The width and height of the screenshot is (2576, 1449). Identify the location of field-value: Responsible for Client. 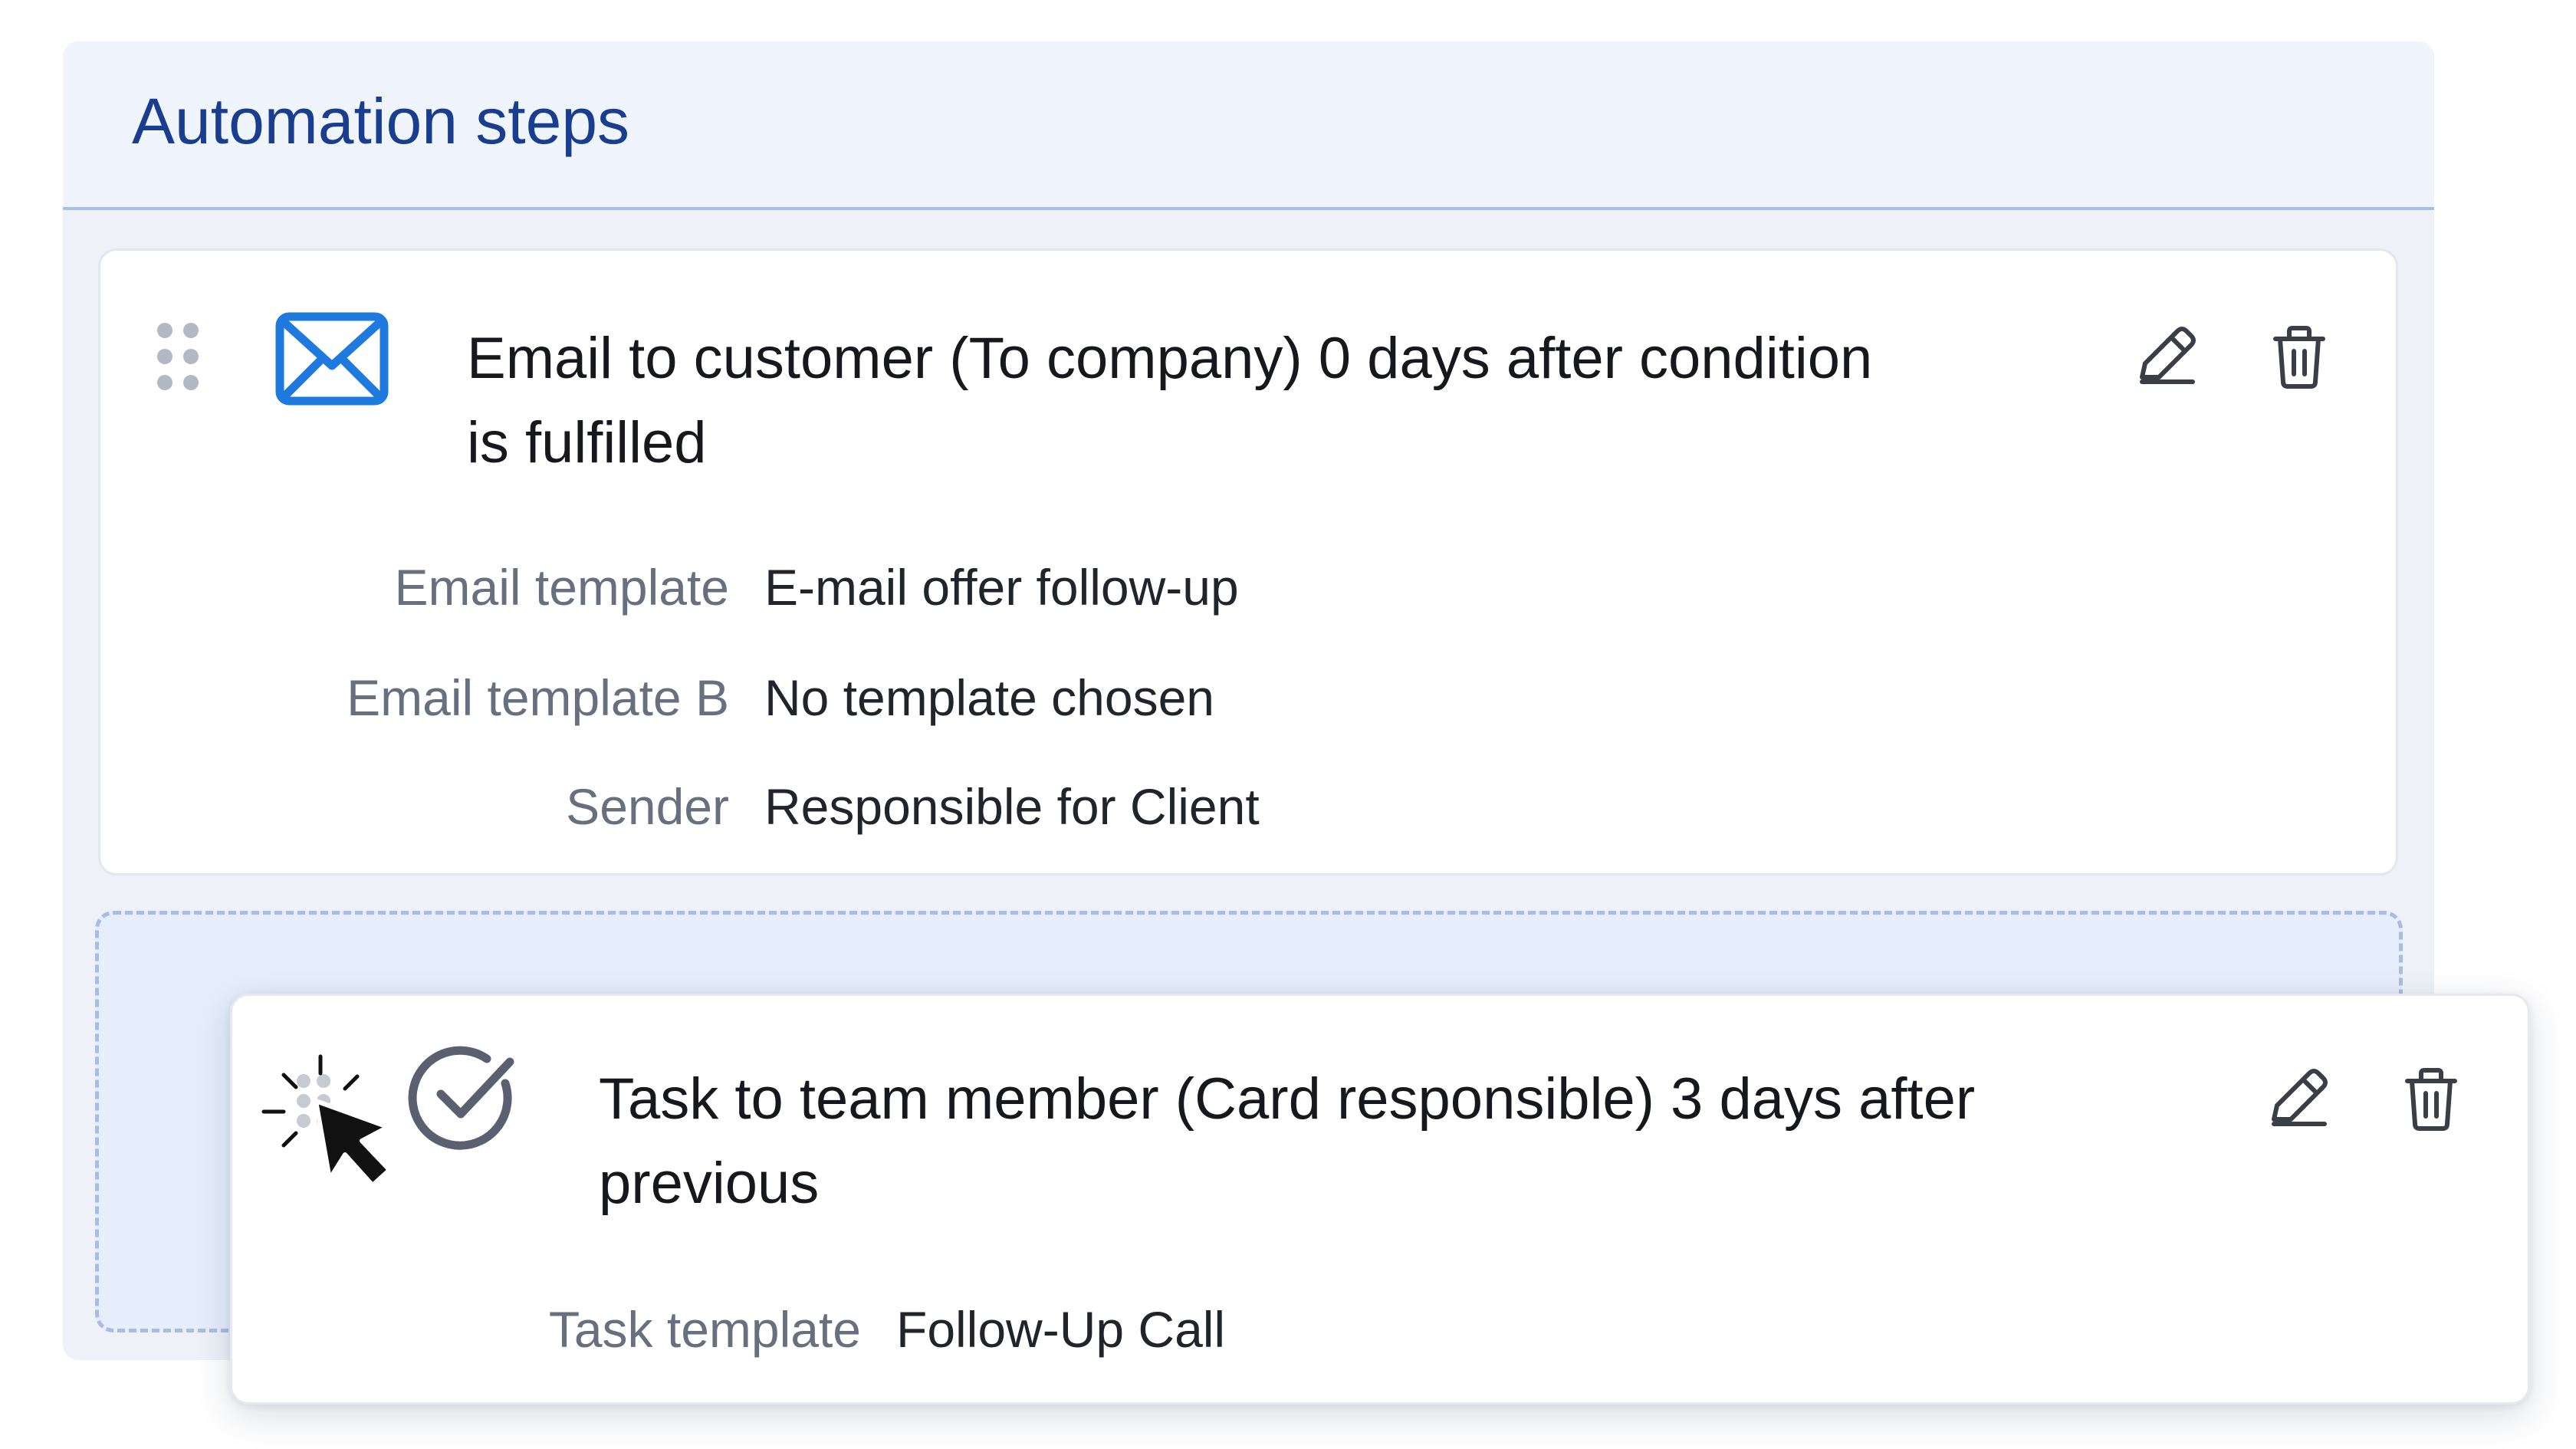
(1012, 807).